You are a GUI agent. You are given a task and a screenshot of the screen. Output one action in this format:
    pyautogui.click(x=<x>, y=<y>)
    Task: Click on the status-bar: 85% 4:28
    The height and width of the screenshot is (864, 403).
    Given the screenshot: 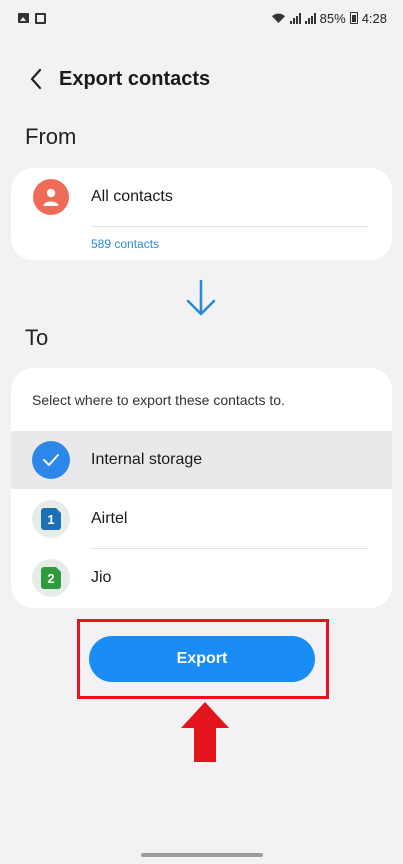 What is the action you would take?
    pyautogui.click(x=201, y=18)
    